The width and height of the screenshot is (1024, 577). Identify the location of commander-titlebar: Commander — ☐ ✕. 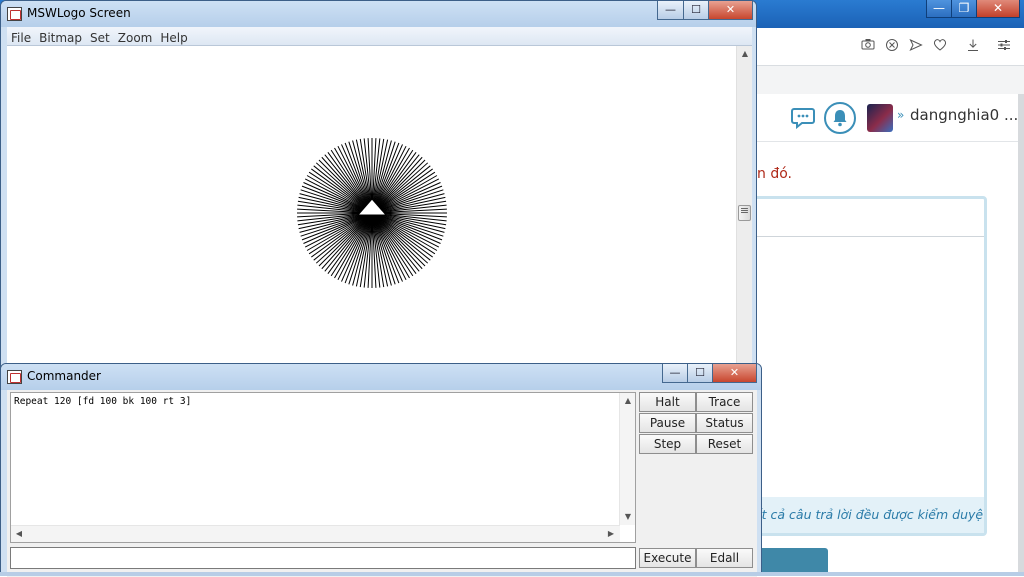
(381, 377).